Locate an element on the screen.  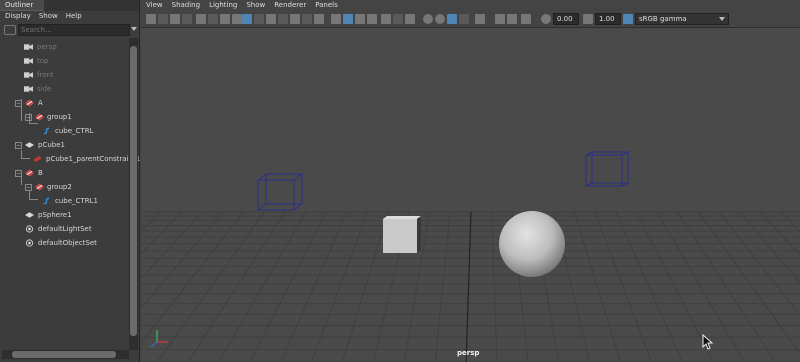
color-space-select: sRGB gamma is located at coordinates (682, 19).